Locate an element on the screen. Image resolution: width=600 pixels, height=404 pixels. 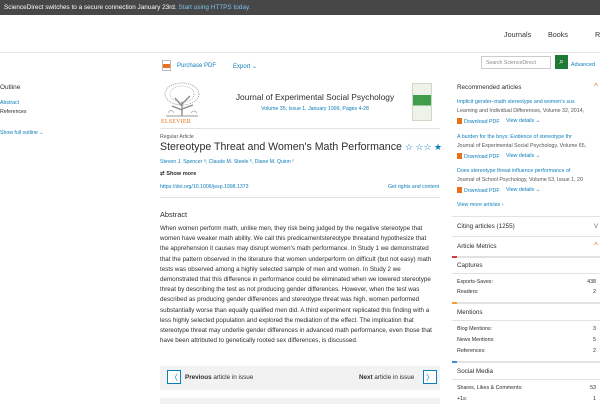
outline-item-references: References is located at coordinates (13, 112).